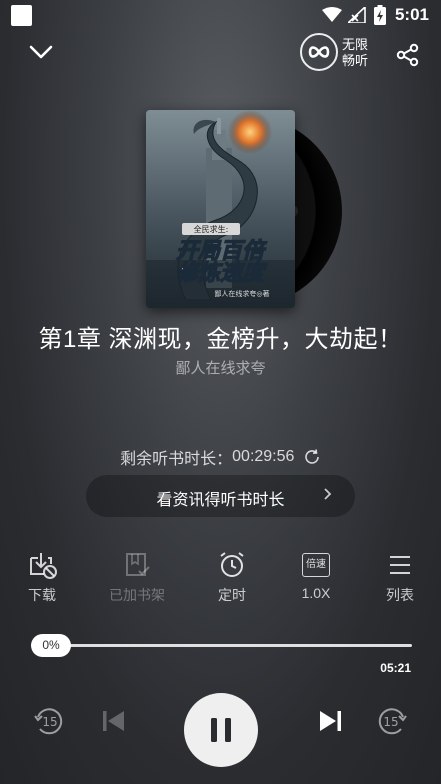 The height and width of the screenshot is (784, 441). What do you see at coordinates (232, 565) in the screenshot?
I see `alarm-clock-icon` at bounding box center [232, 565].